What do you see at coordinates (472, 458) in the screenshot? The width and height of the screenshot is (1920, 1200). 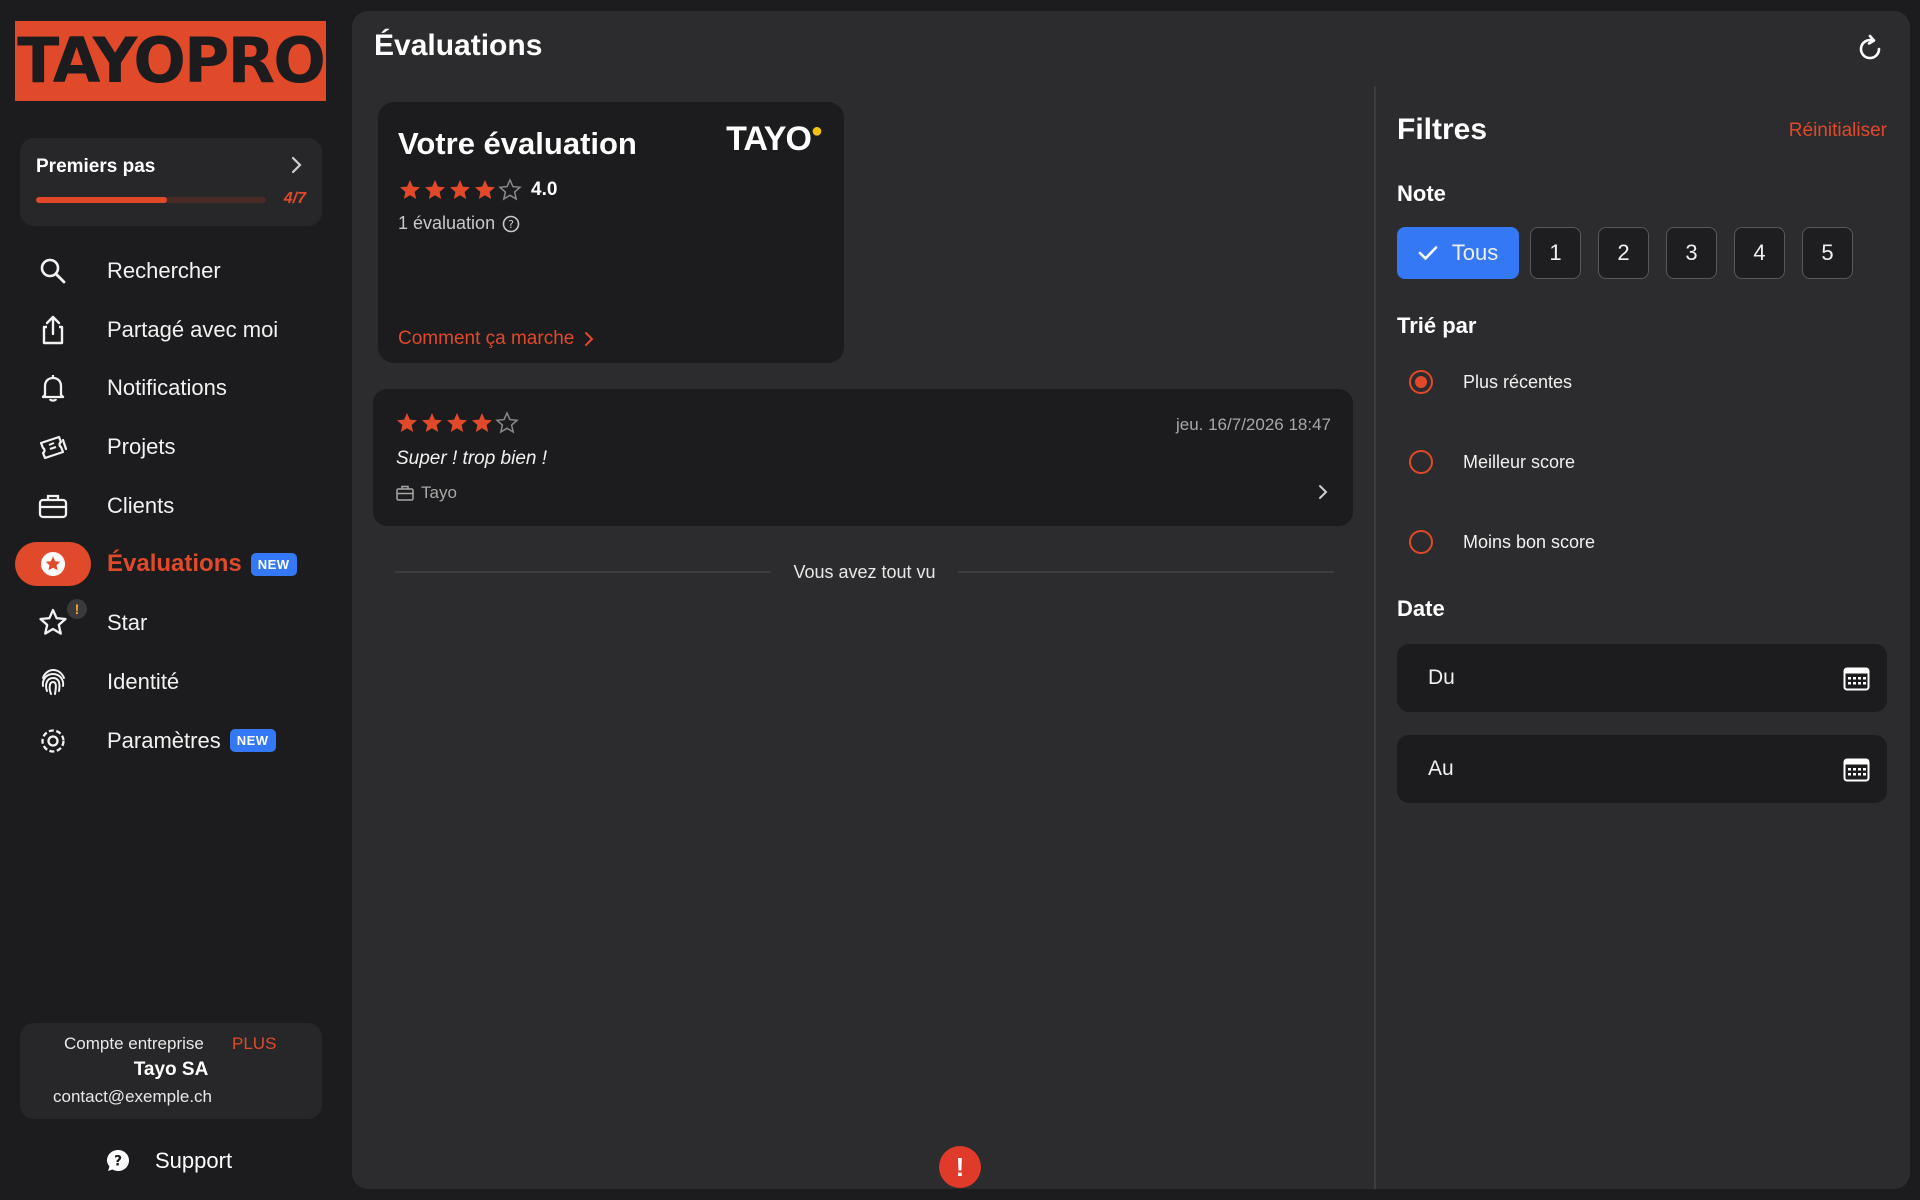 I see `review-text: Super ! trop bien !` at bounding box center [472, 458].